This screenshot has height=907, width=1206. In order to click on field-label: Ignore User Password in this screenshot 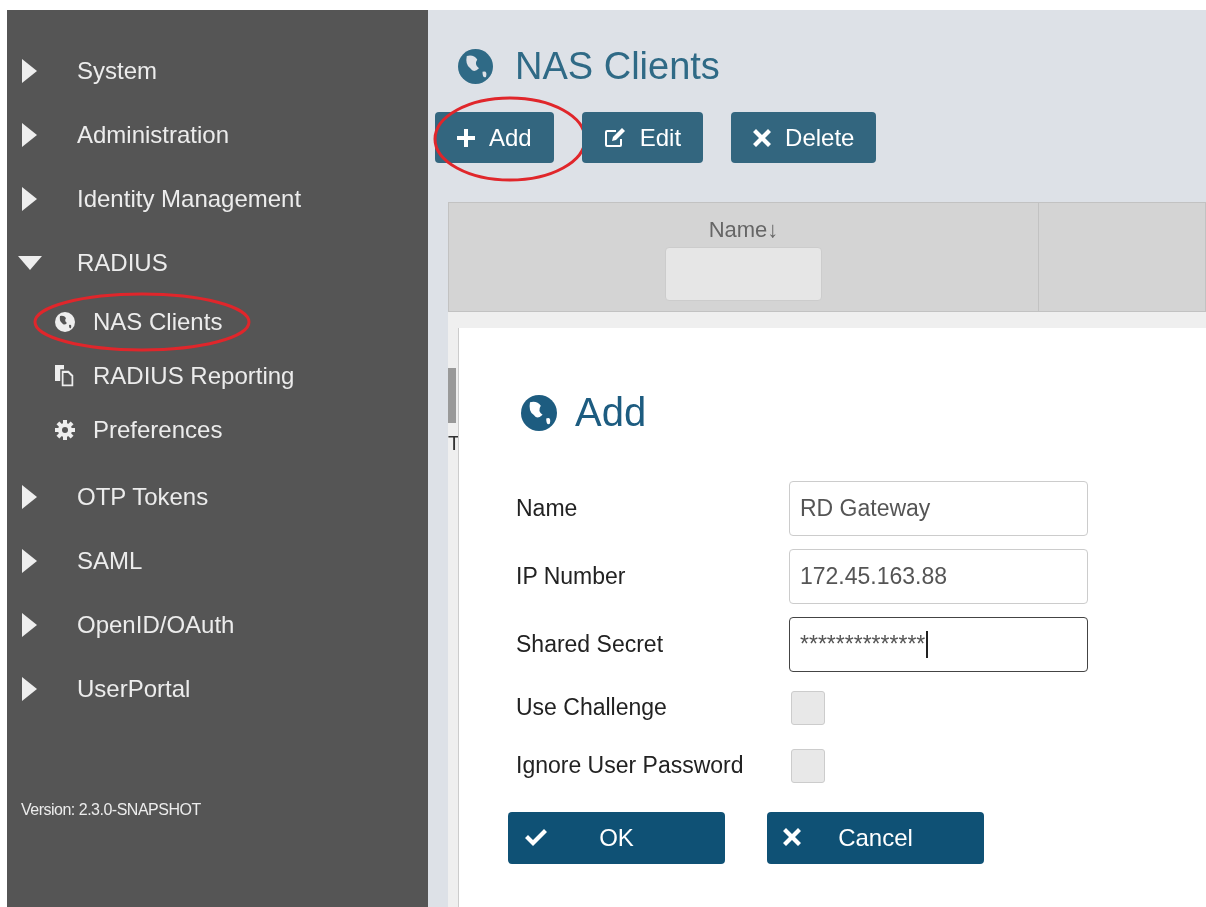, I will do `click(630, 765)`.